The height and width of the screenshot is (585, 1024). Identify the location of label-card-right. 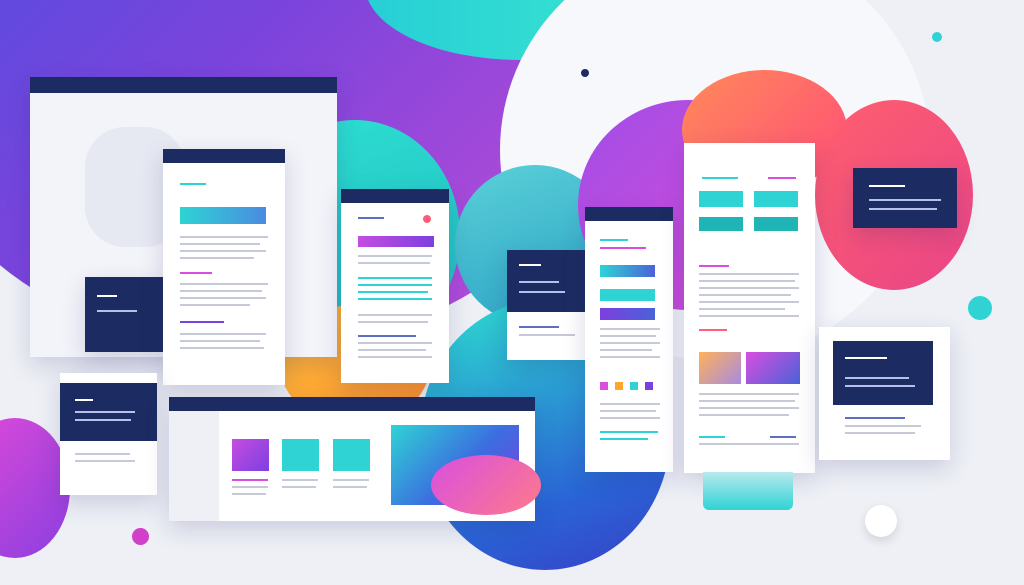
(905, 198).